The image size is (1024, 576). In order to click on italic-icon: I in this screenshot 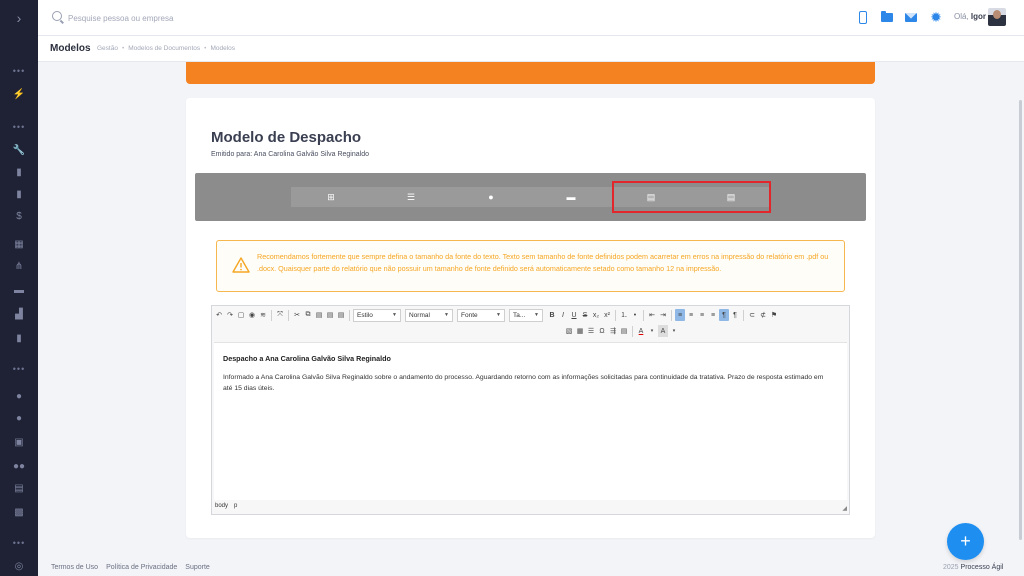, I will do `click(563, 315)`.